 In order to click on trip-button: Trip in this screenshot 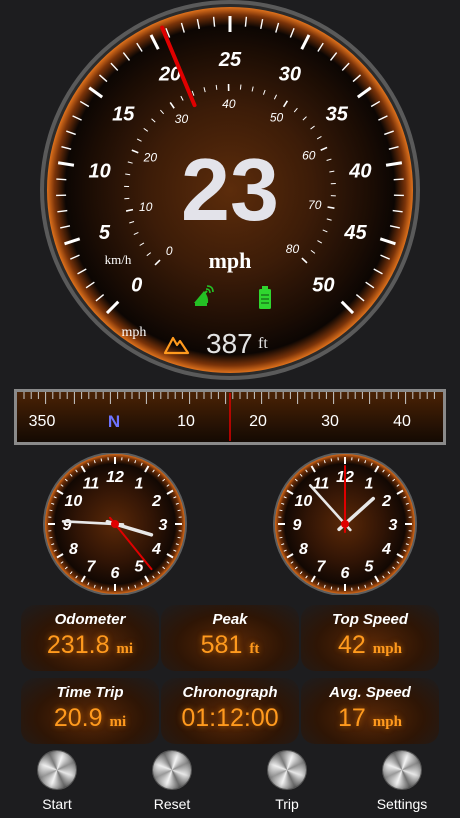, I will do `click(287, 780)`.